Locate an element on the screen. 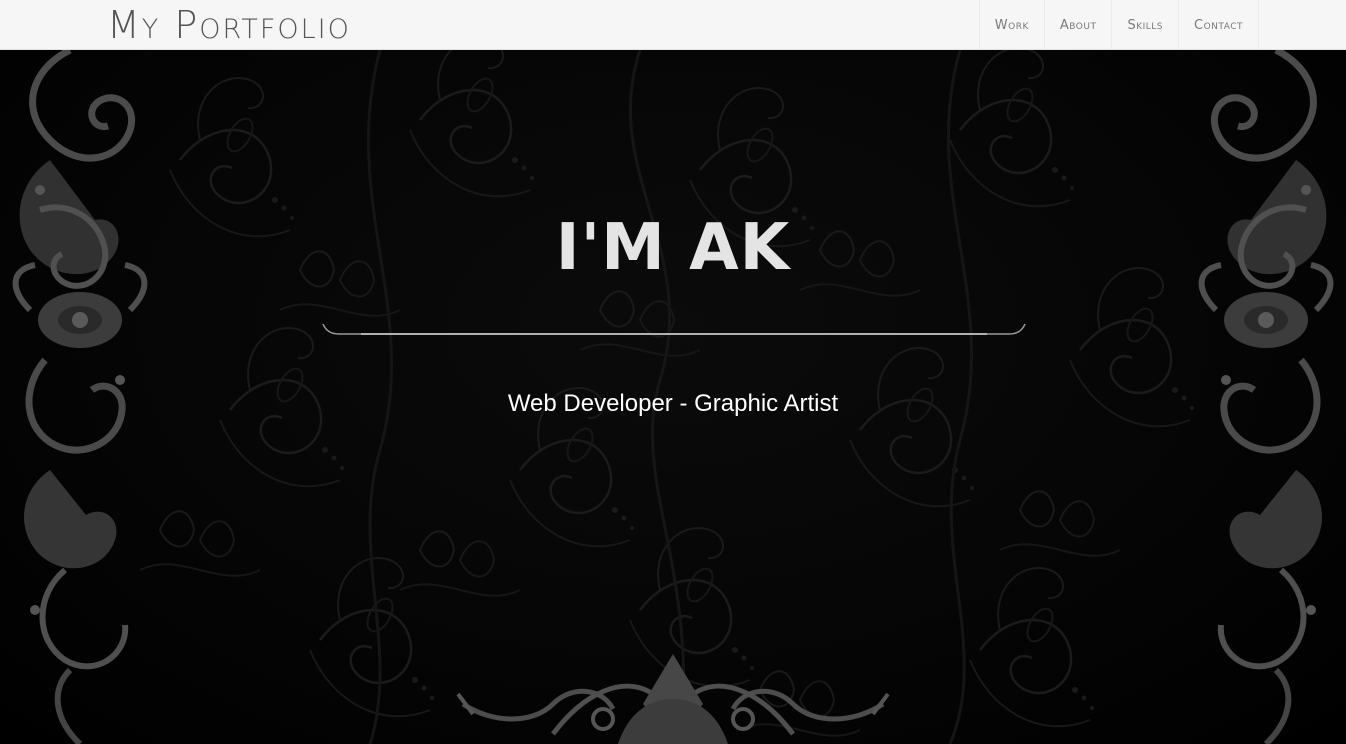 The width and height of the screenshot is (1346, 744). hero-subtitle: Web Developer - Graphic Artist is located at coordinates (673, 403).